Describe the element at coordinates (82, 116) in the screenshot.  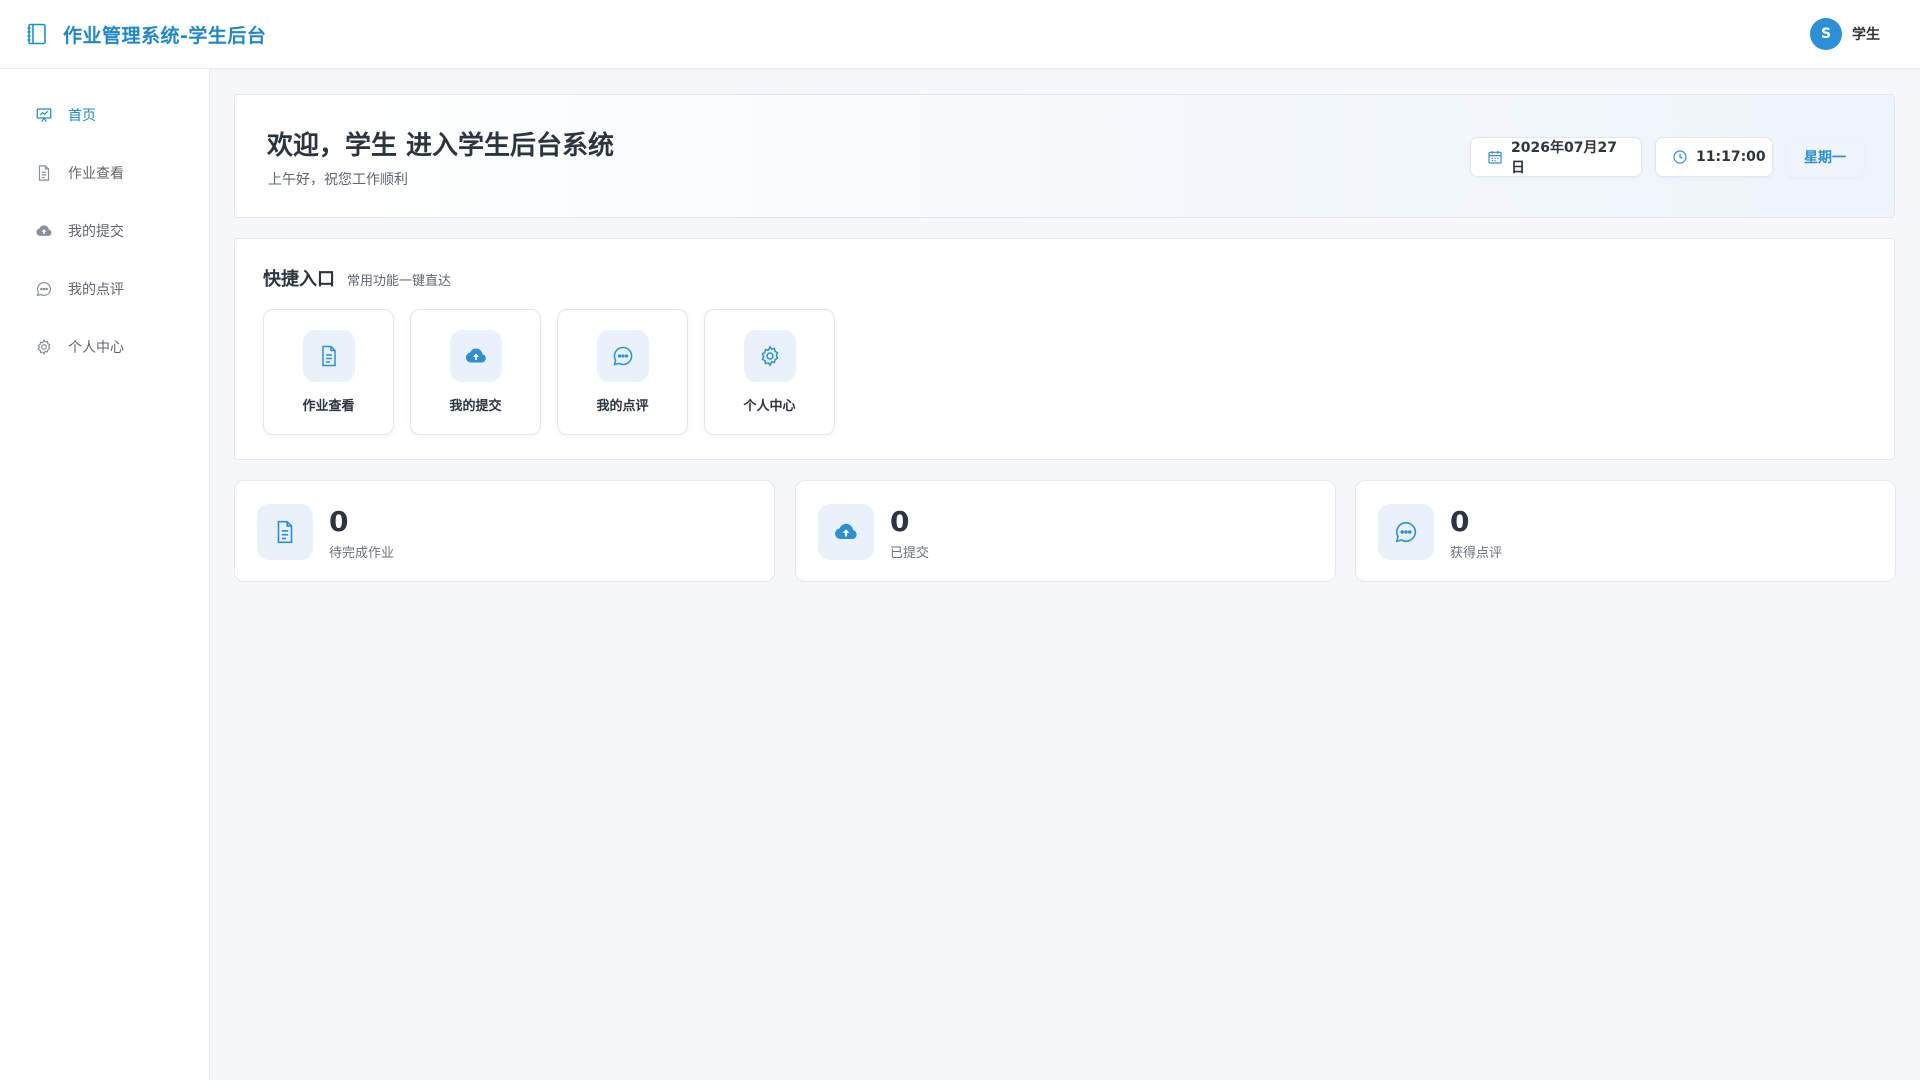
I see `sidebar-item-label: 首页` at that location.